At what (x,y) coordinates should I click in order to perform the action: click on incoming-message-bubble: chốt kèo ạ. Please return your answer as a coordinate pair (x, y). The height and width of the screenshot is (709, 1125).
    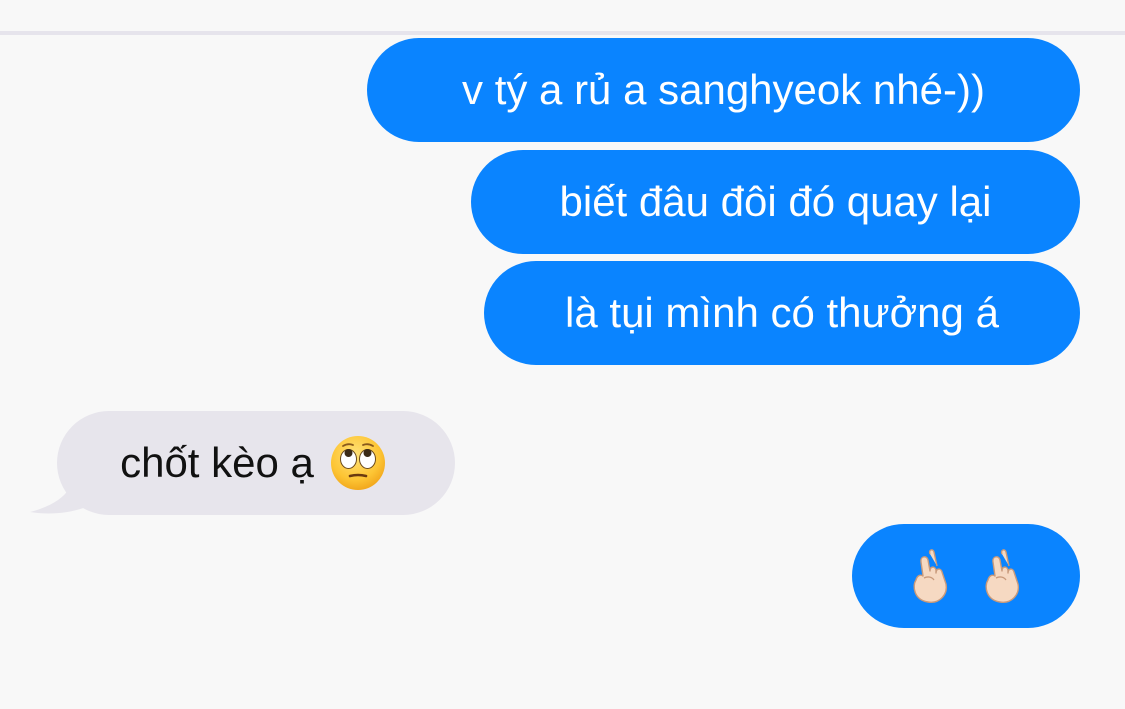
    Looking at the image, I should click on (256, 463).